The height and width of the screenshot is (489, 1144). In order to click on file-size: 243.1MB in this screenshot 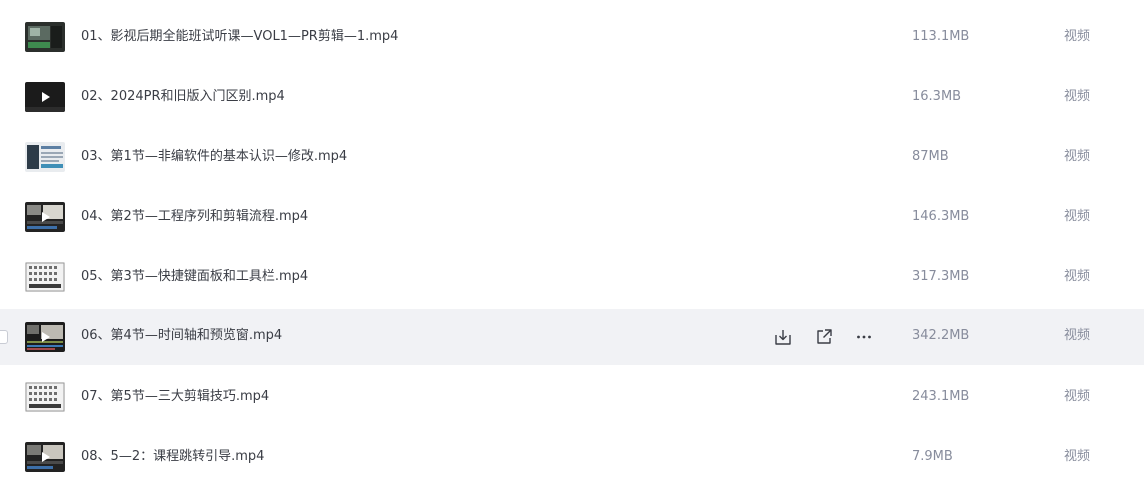, I will do `click(941, 396)`.